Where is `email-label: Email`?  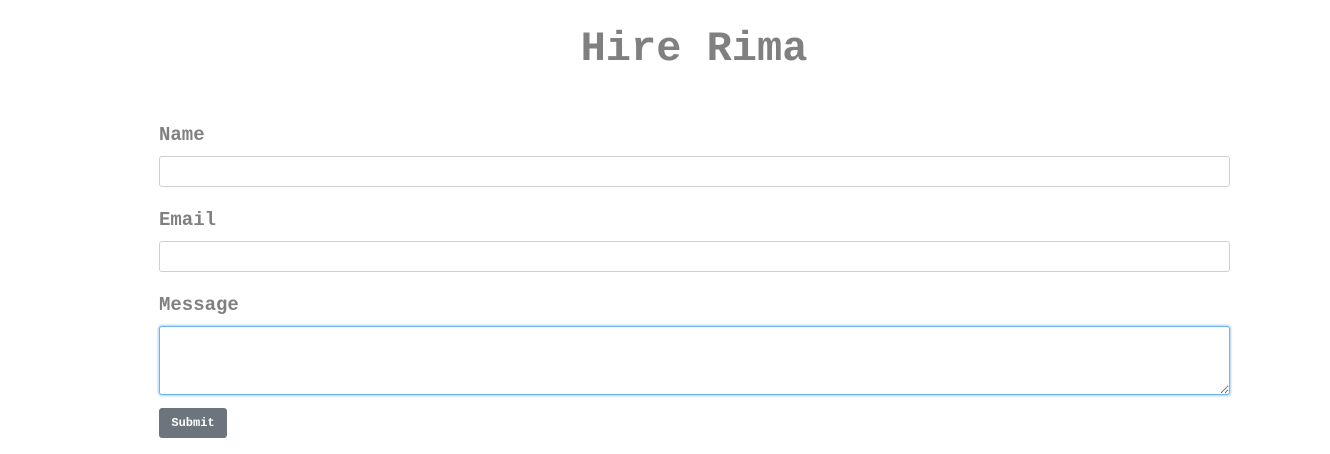 email-label: Email is located at coordinates (188, 220).